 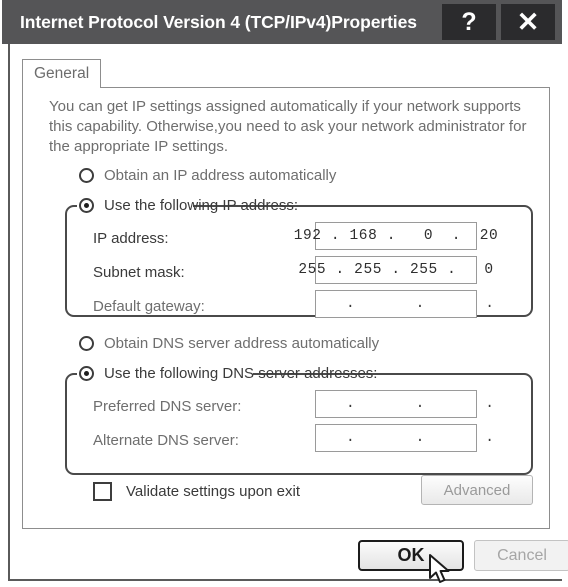 I want to click on field-row-alternate-dns: Alternate DNS server:, so click(x=166, y=440).